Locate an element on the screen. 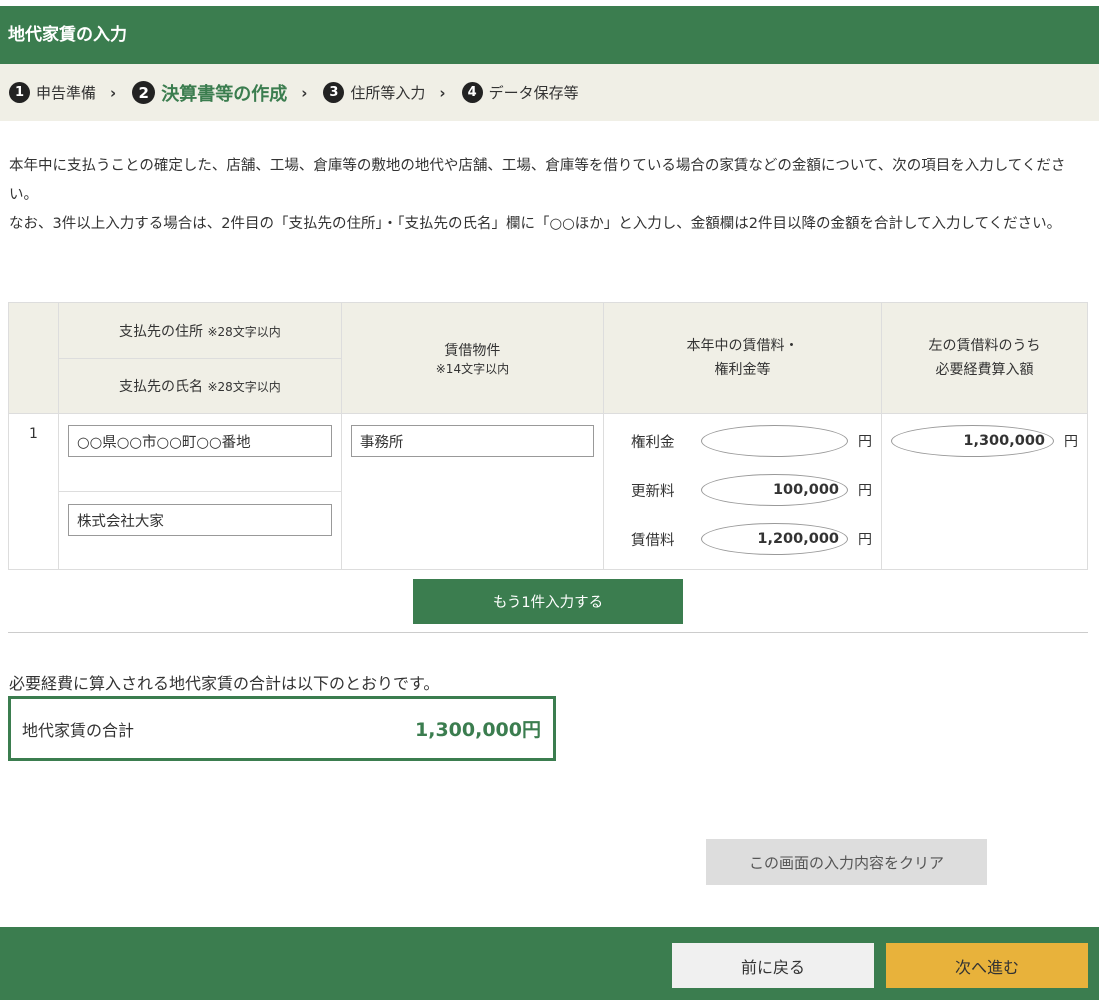 This screenshot has width=1099, height=1000. property-input: 事務所 is located at coordinates (472, 441).